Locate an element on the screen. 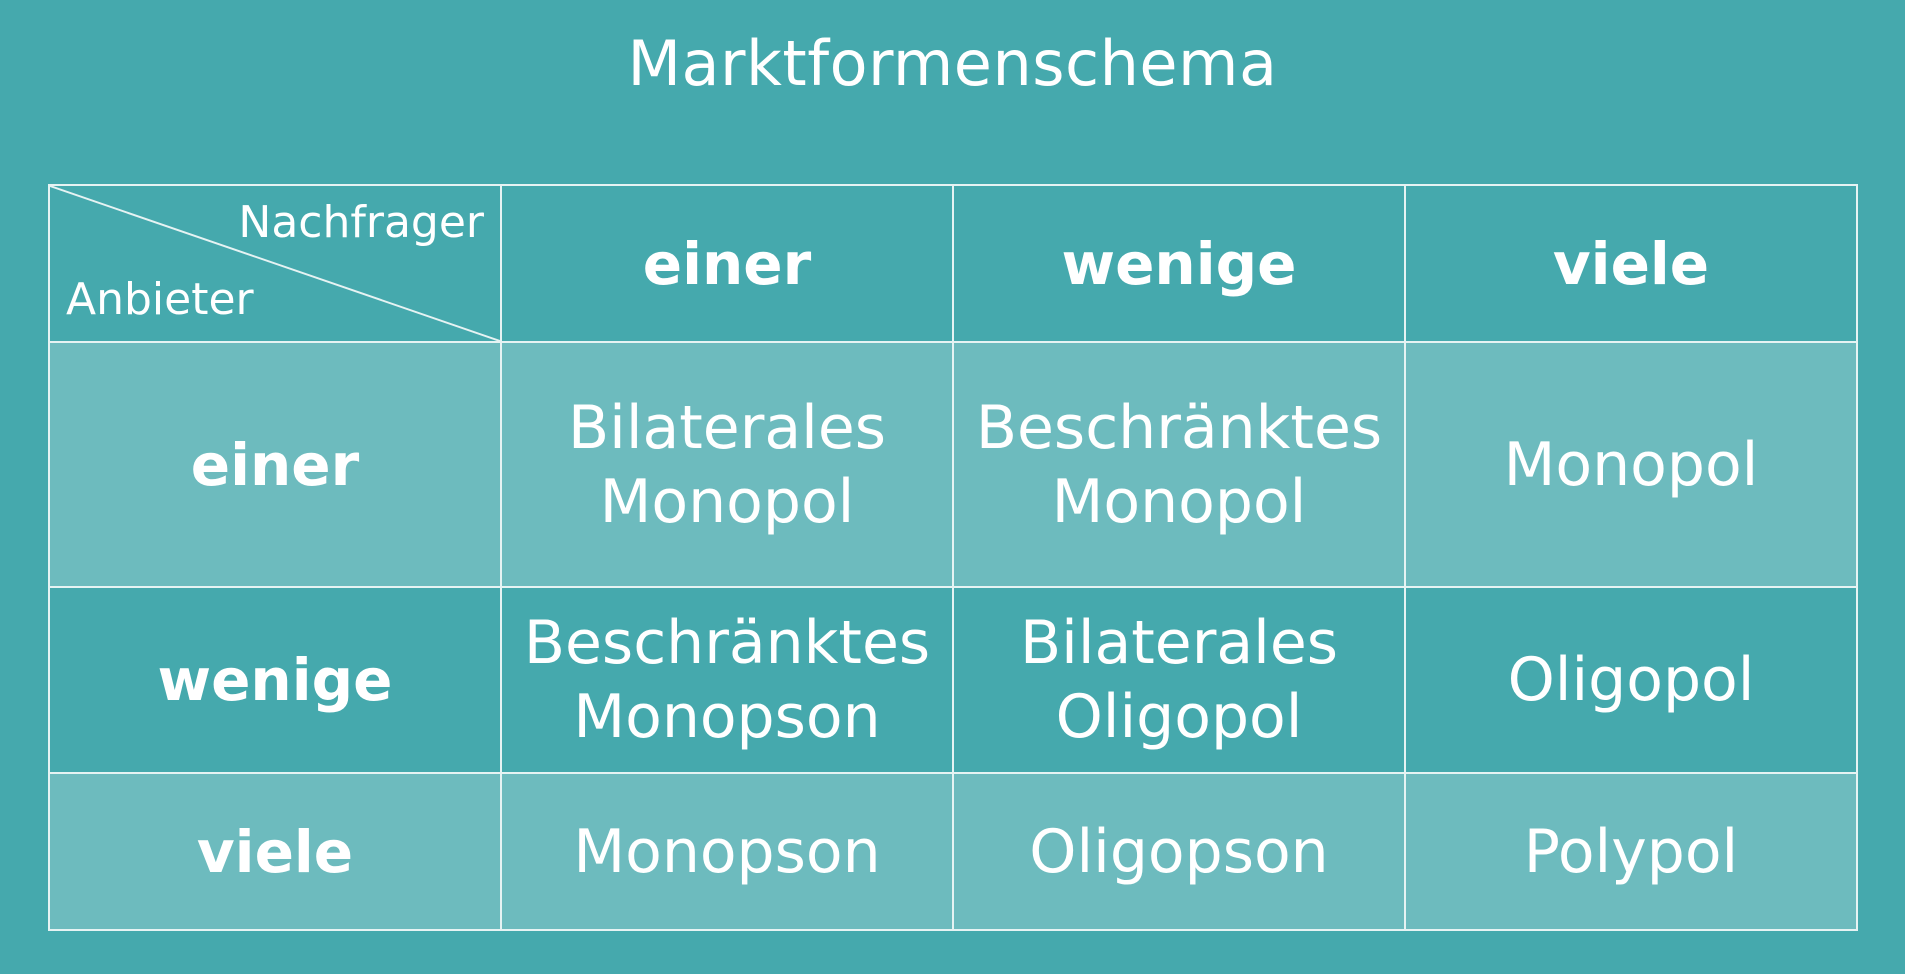 Image resolution: width=1905 pixels, height=974 pixels. market-form-cell: Beschränktes Monopson is located at coordinates (727, 680).